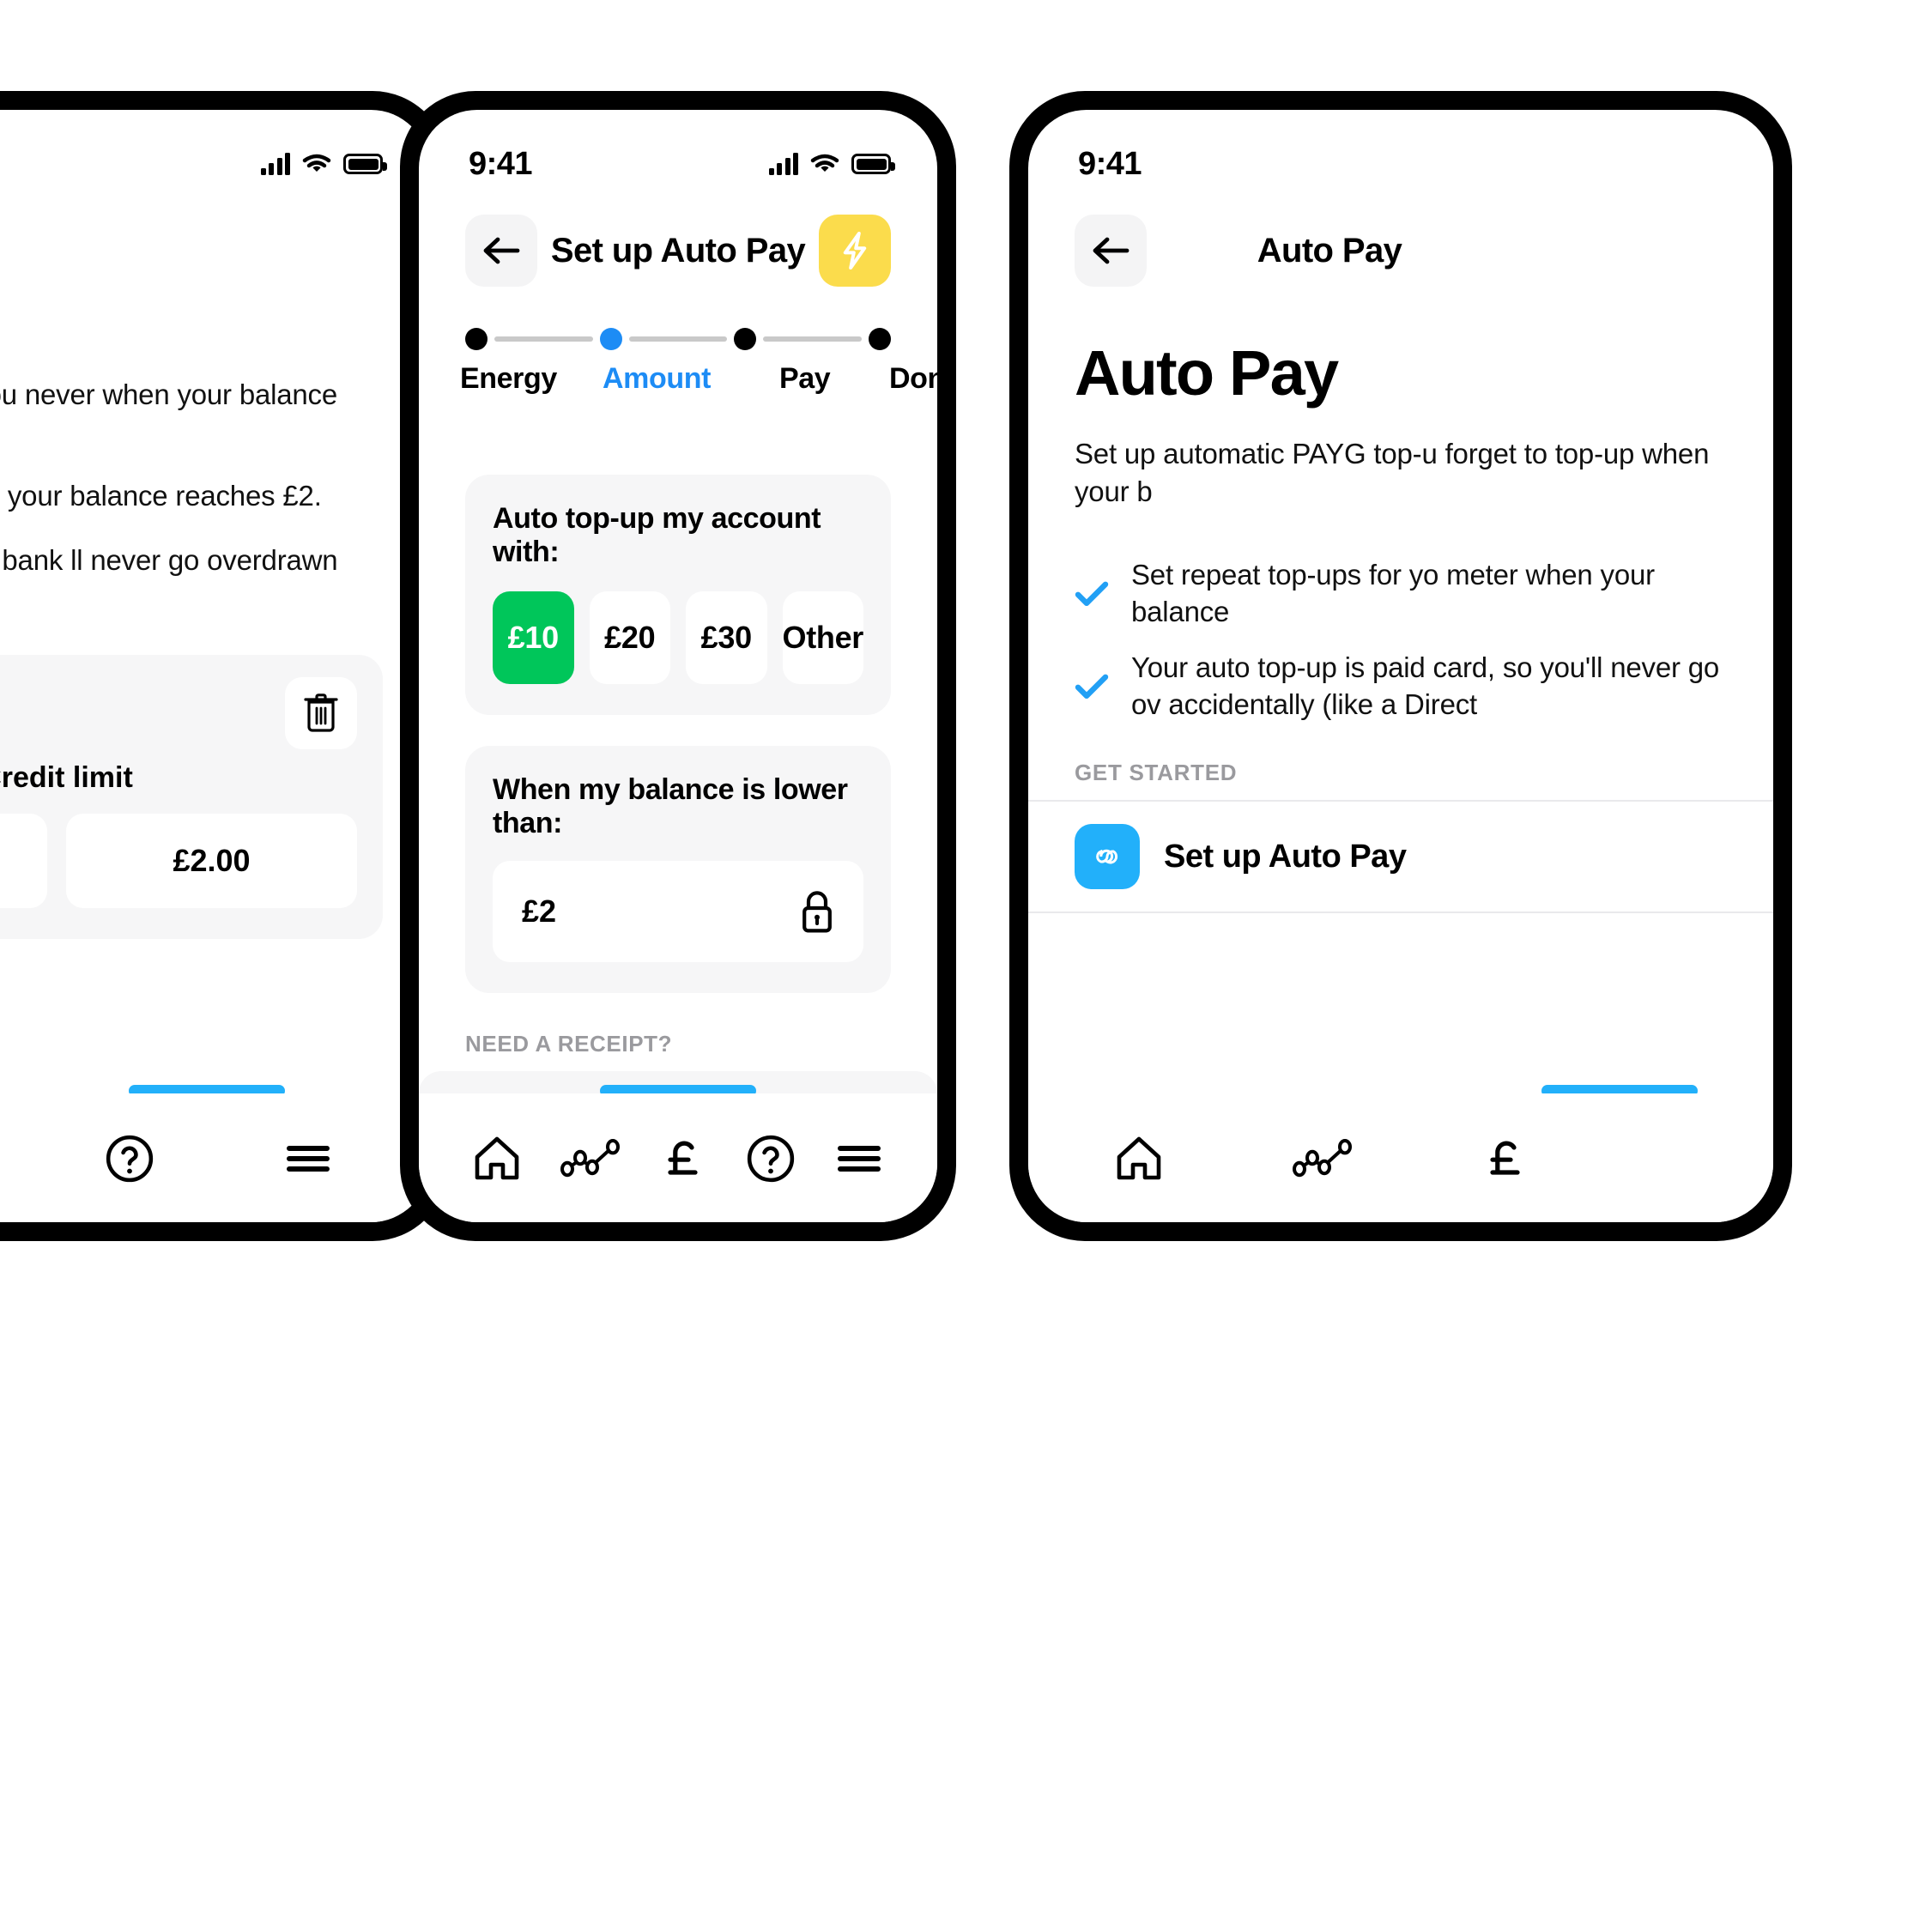 The image size is (1932, 1932). Describe the element at coordinates (477, 339) in the screenshot. I see `step-node-energy` at that location.